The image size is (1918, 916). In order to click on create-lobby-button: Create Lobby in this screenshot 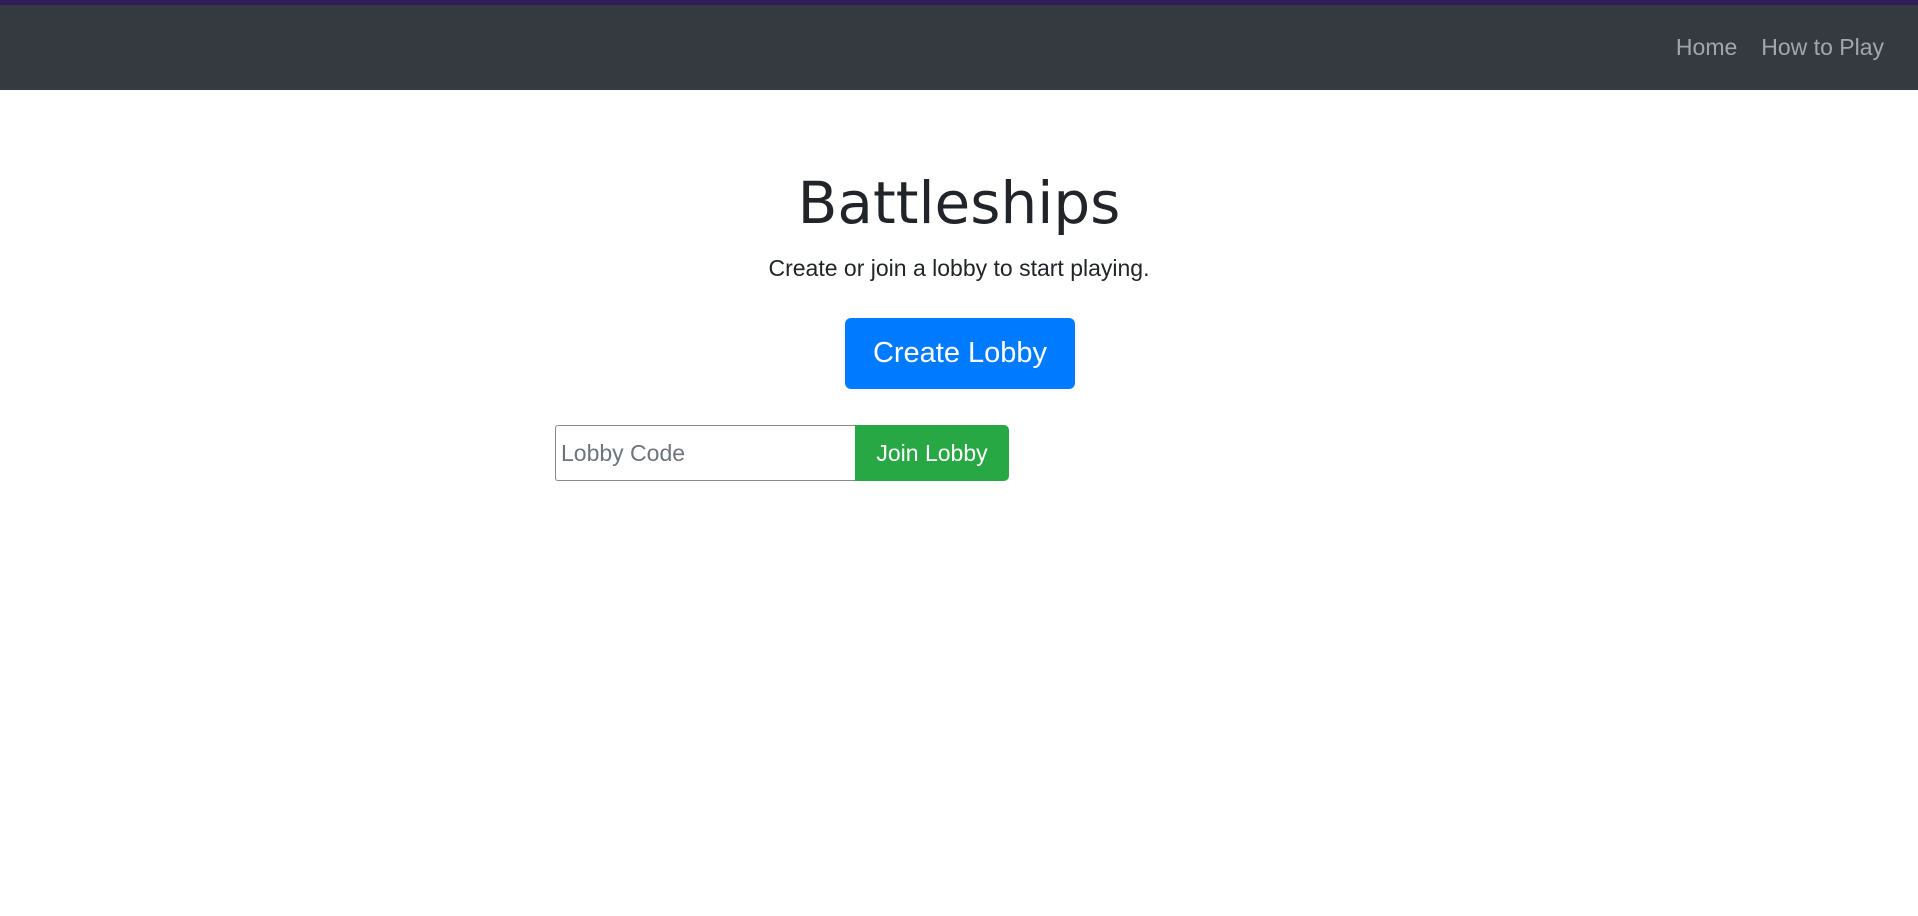, I will do `click(960, 353)`.